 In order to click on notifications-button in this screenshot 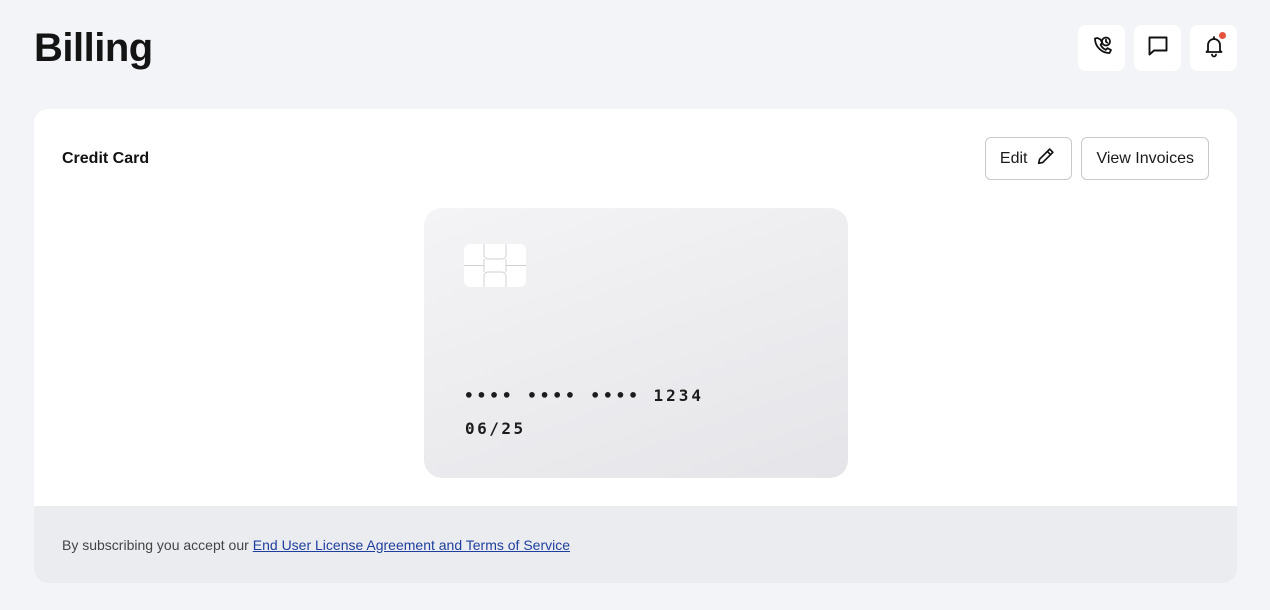, I will do `click(1213, 48)`.